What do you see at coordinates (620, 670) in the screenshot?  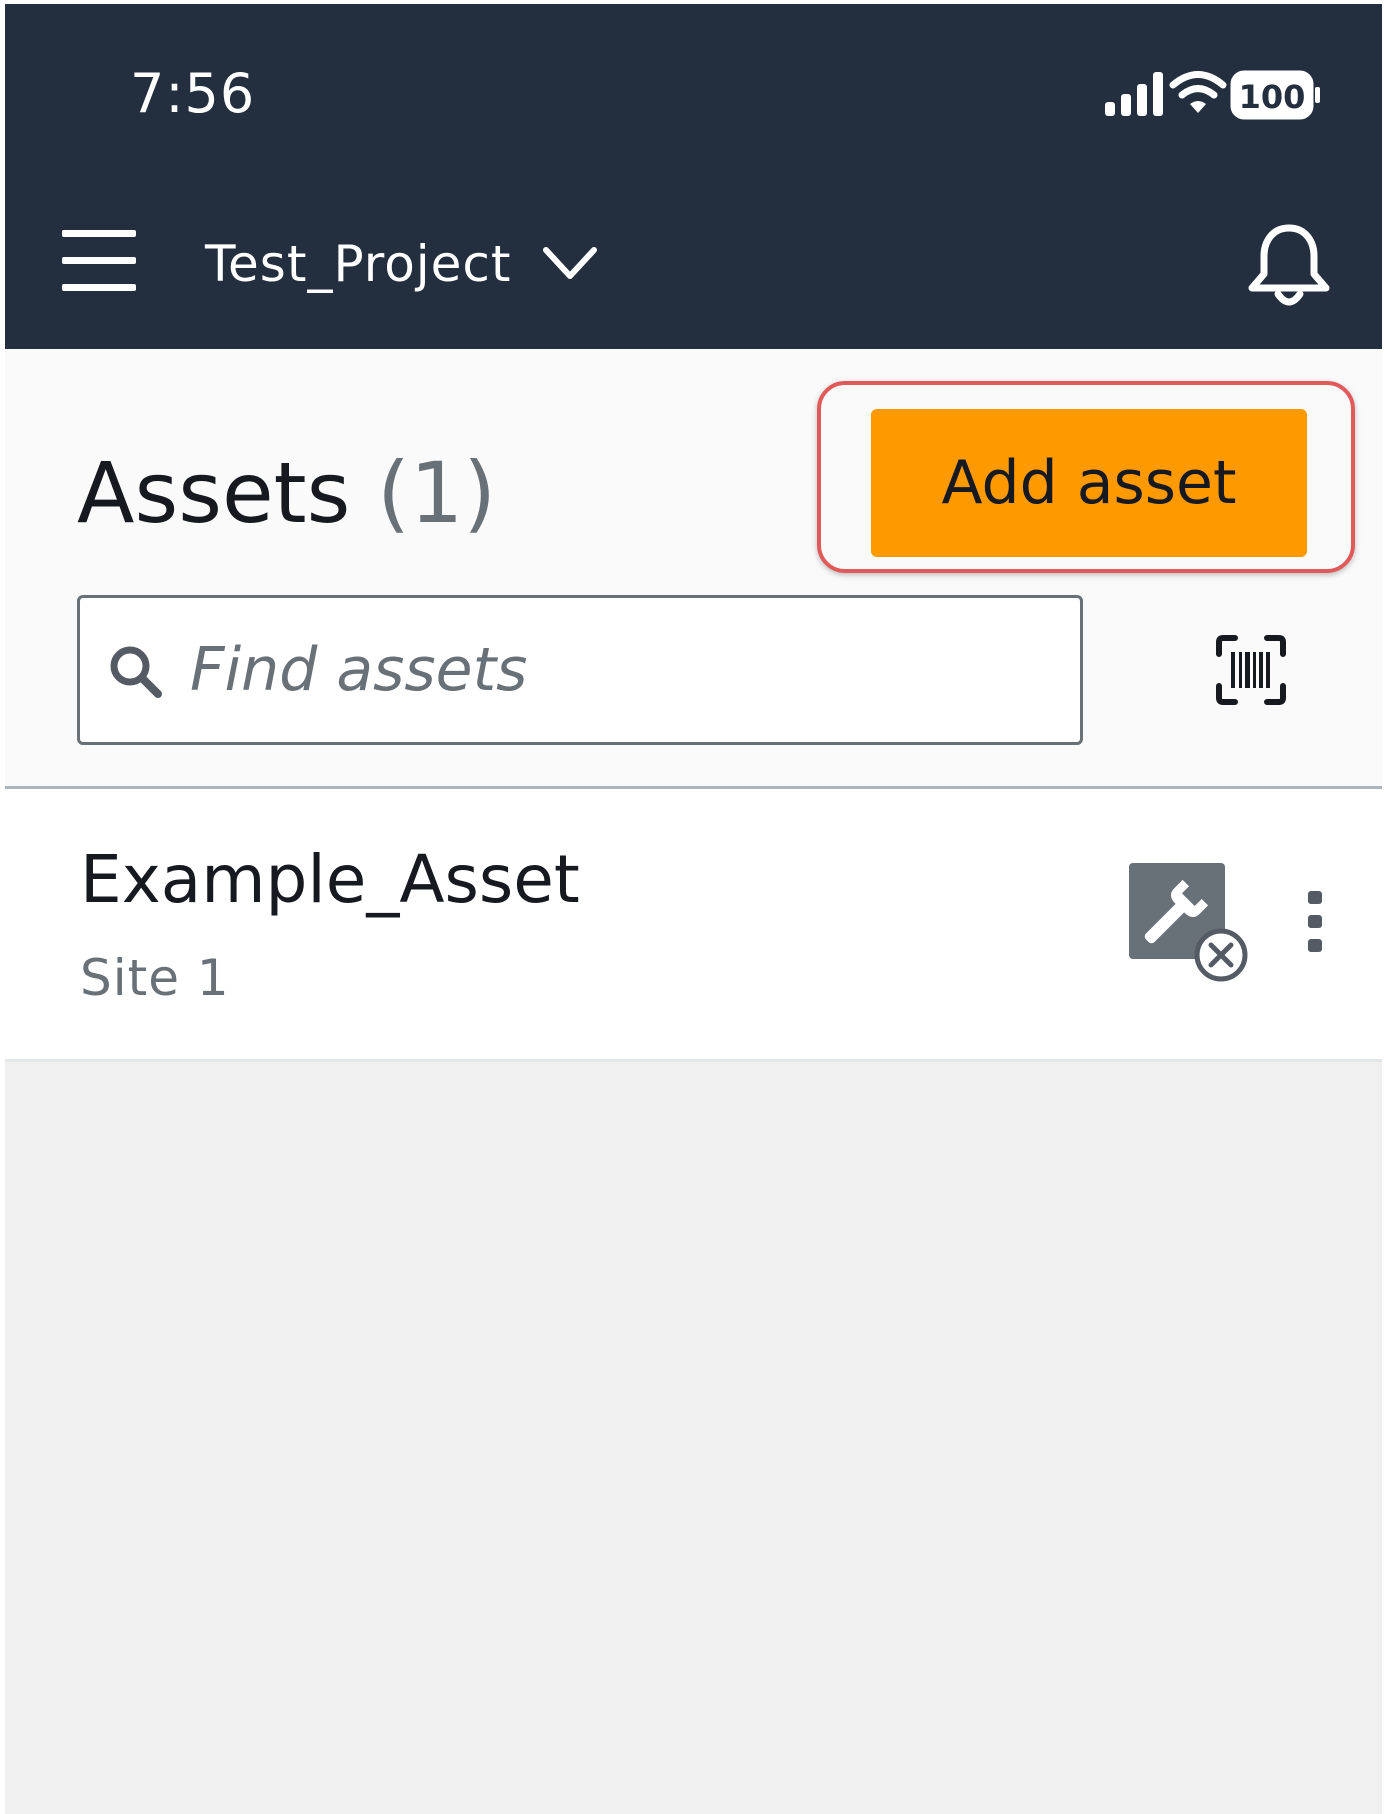 I see `search-input` at bounding box center [620, 670].